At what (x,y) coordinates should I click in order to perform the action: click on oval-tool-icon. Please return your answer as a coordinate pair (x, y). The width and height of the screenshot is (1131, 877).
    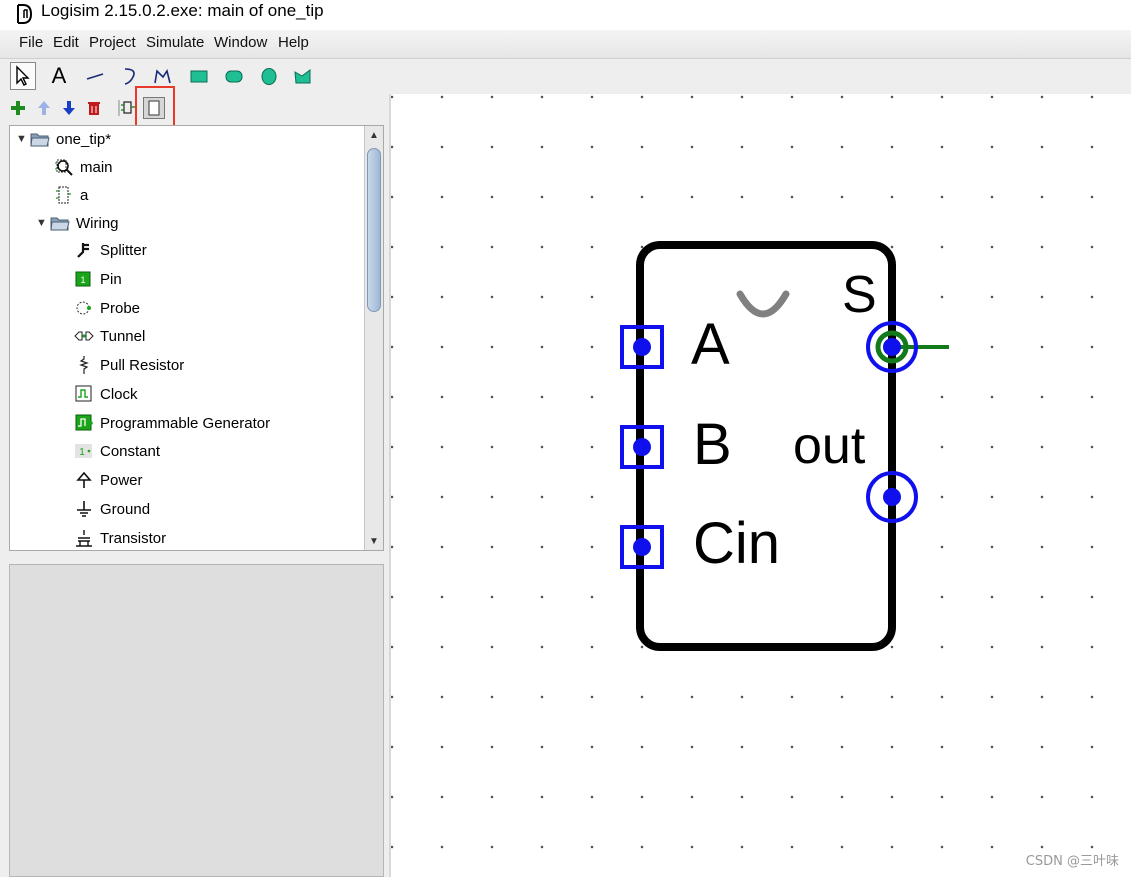
    Looking at the image, I should click on (269, 76).